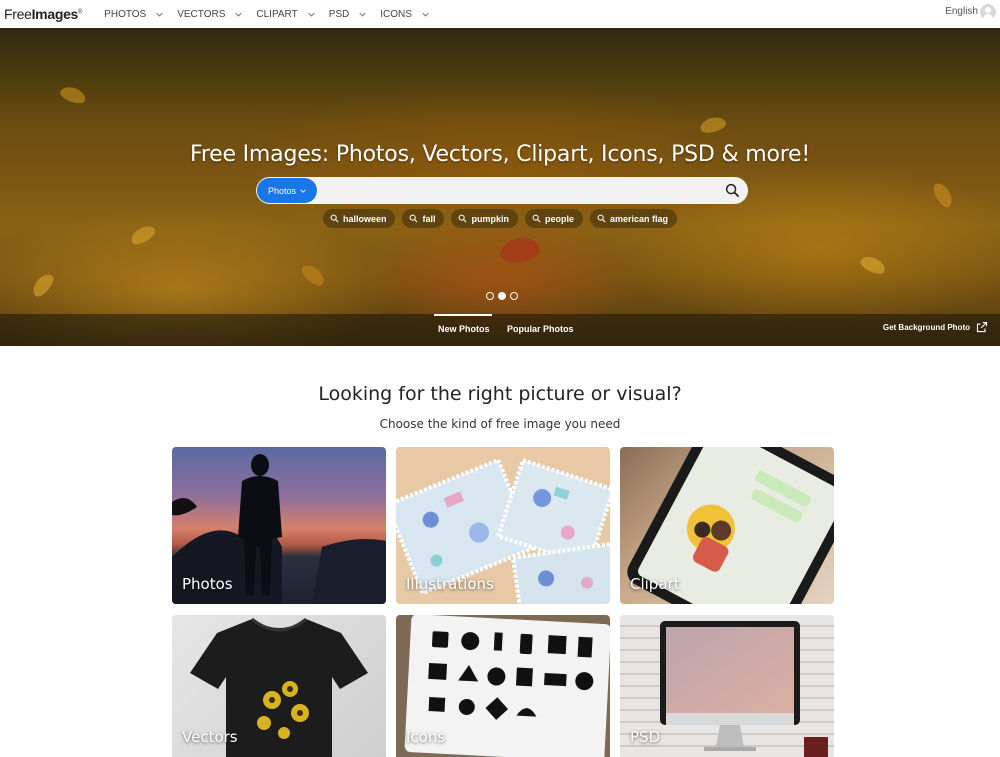  I want to click on category-label: PSD, so click(645, 737).